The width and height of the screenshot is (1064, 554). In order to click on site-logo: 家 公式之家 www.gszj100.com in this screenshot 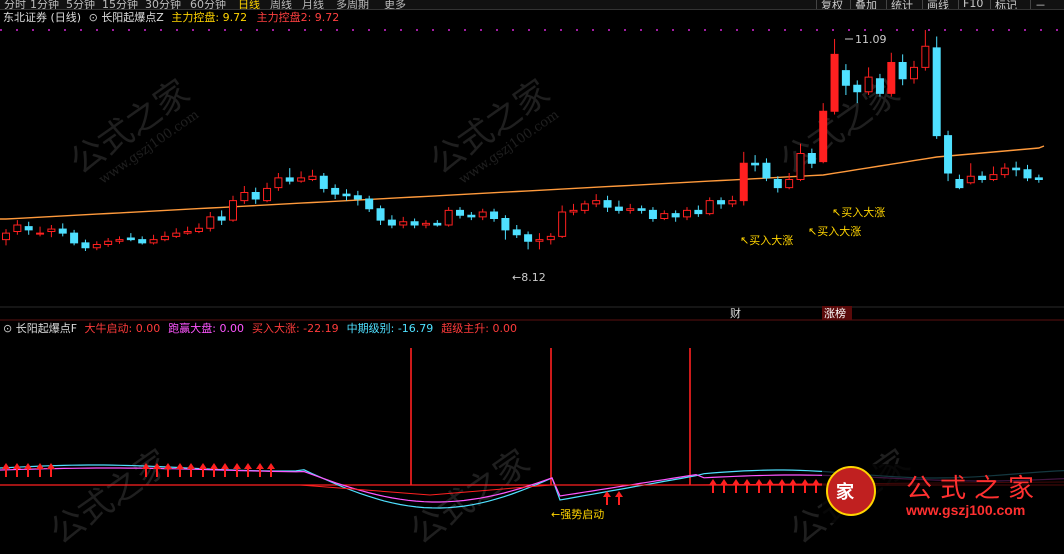, I will do `click(943, 493)`.